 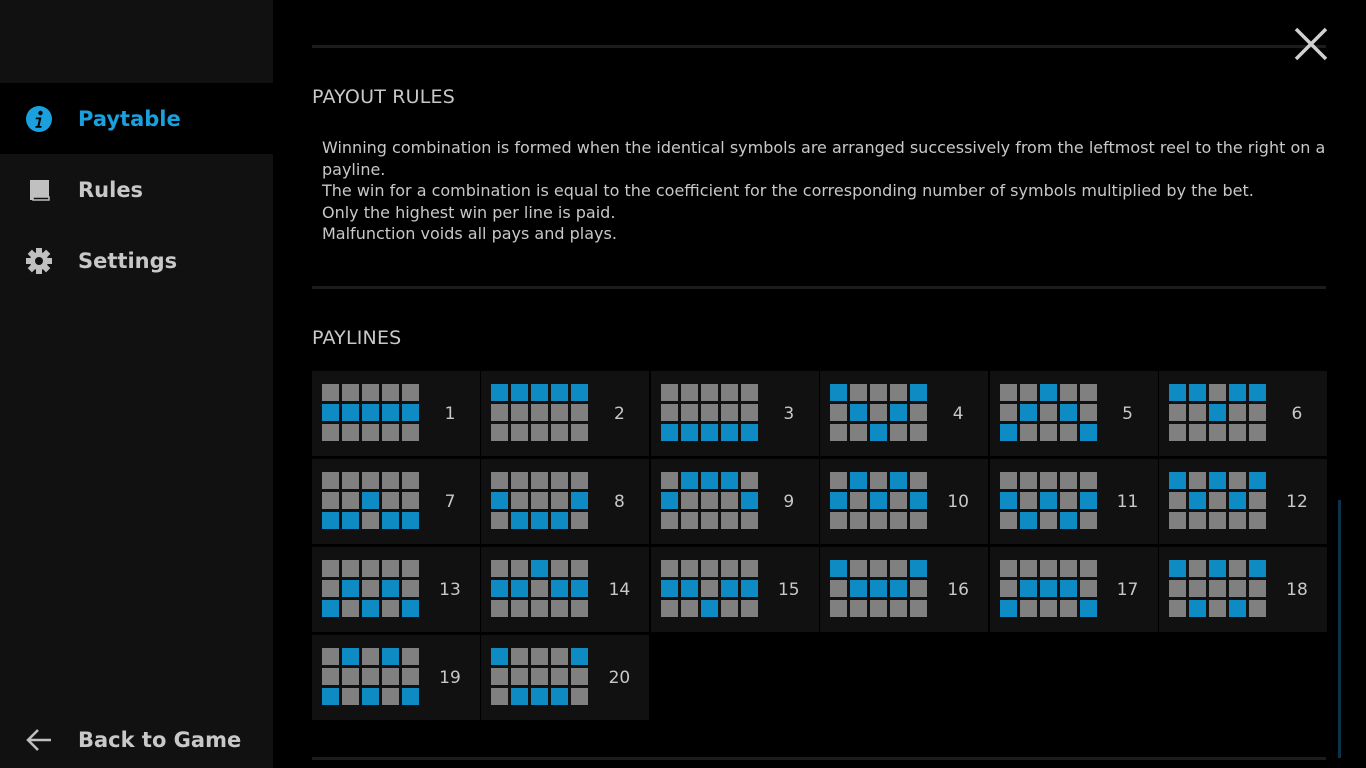 What do you see at coordinates (136, 260) in the screenshot?
I see `sidebar-item-settings: Settings` at bounding box center [136, 260].